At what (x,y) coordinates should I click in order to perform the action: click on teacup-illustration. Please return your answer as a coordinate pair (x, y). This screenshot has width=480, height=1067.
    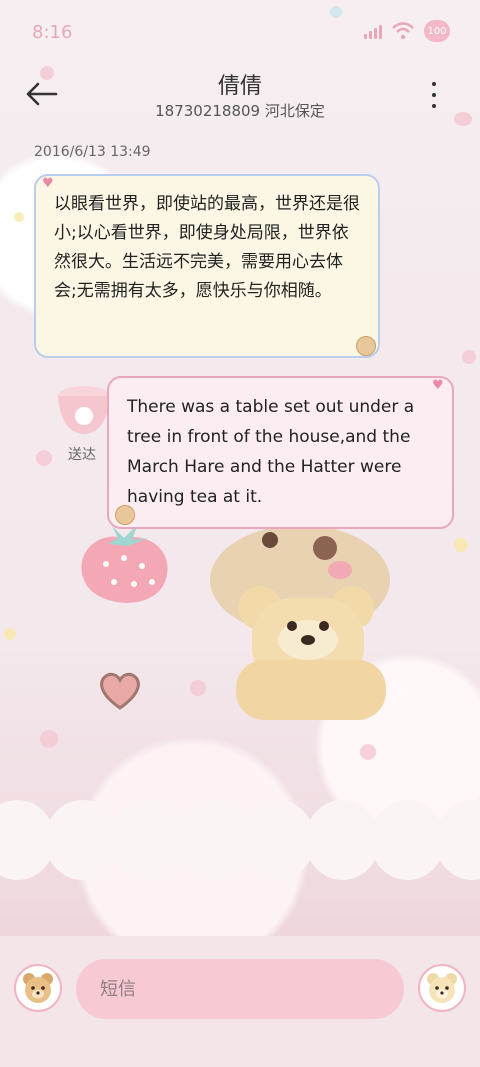
    Looking at the image, I should click on (84, 410).